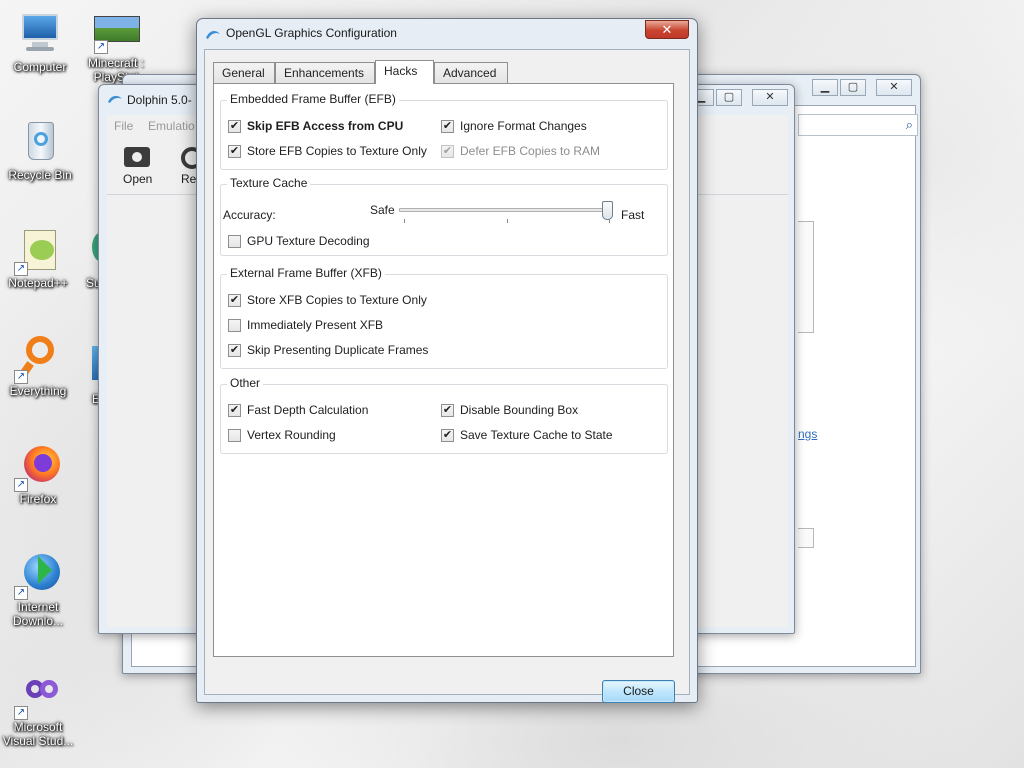 Image resolution: width=1024 pixels, height=768 pixels. Describe the element at coordinates (269, 183) in the screenshot. I see `texture-cache-group-title: Texture Cache` at that location.